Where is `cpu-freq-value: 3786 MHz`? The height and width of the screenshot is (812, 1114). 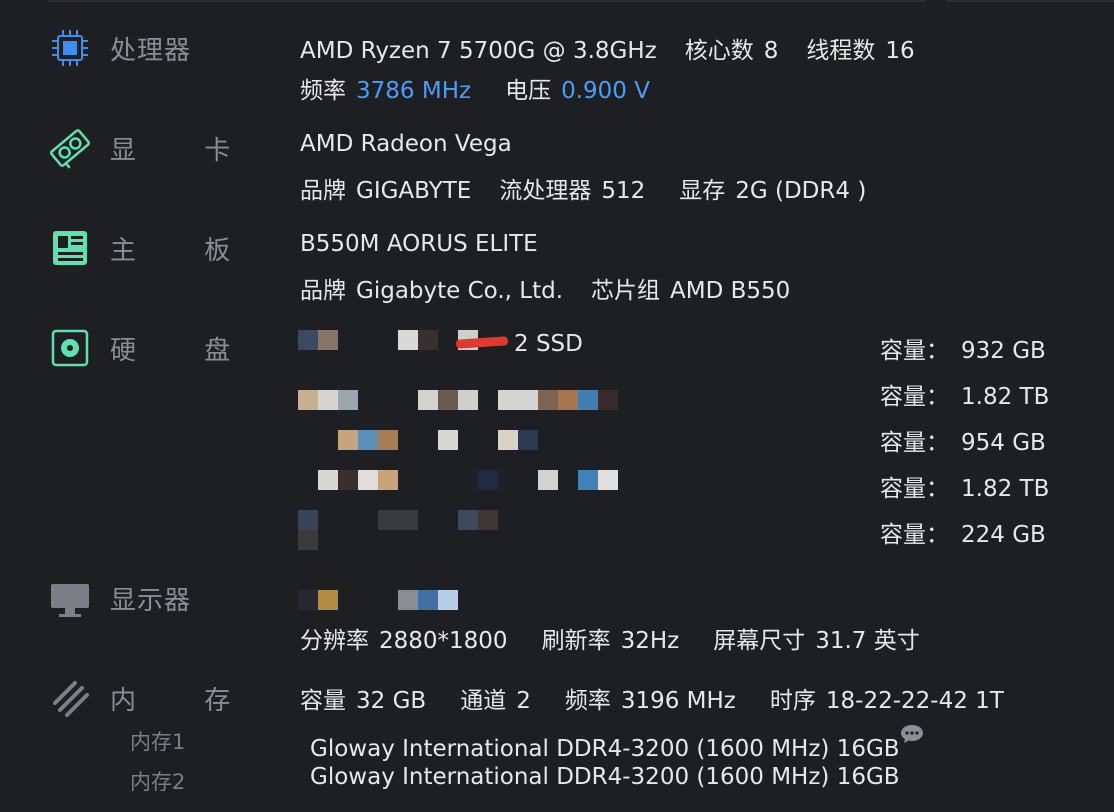 cpu-freq-value: 3786 MHz is located at coordinates (414, 91).